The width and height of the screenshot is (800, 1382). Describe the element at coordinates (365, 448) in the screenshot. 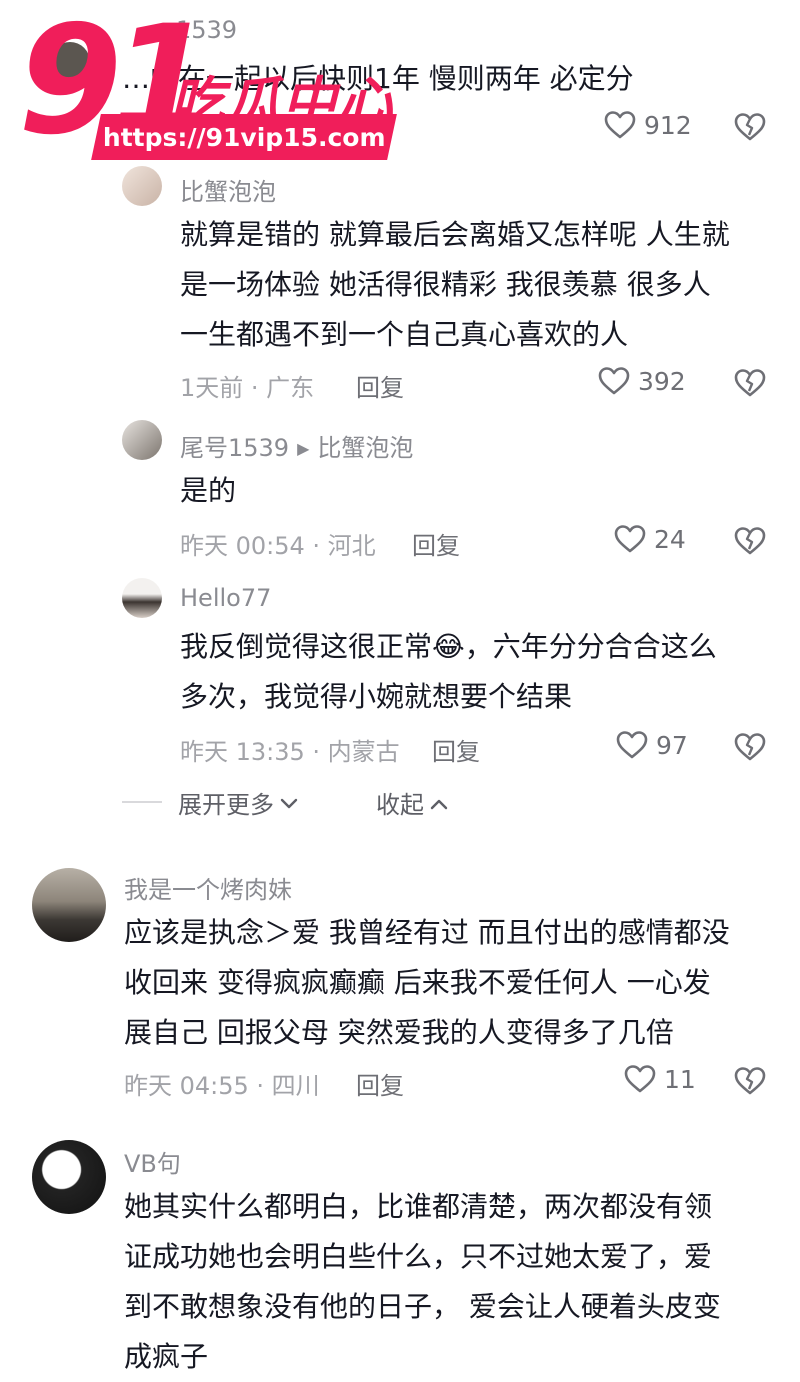

I see `reply-to-username: 比蟹泡泡` at that location.